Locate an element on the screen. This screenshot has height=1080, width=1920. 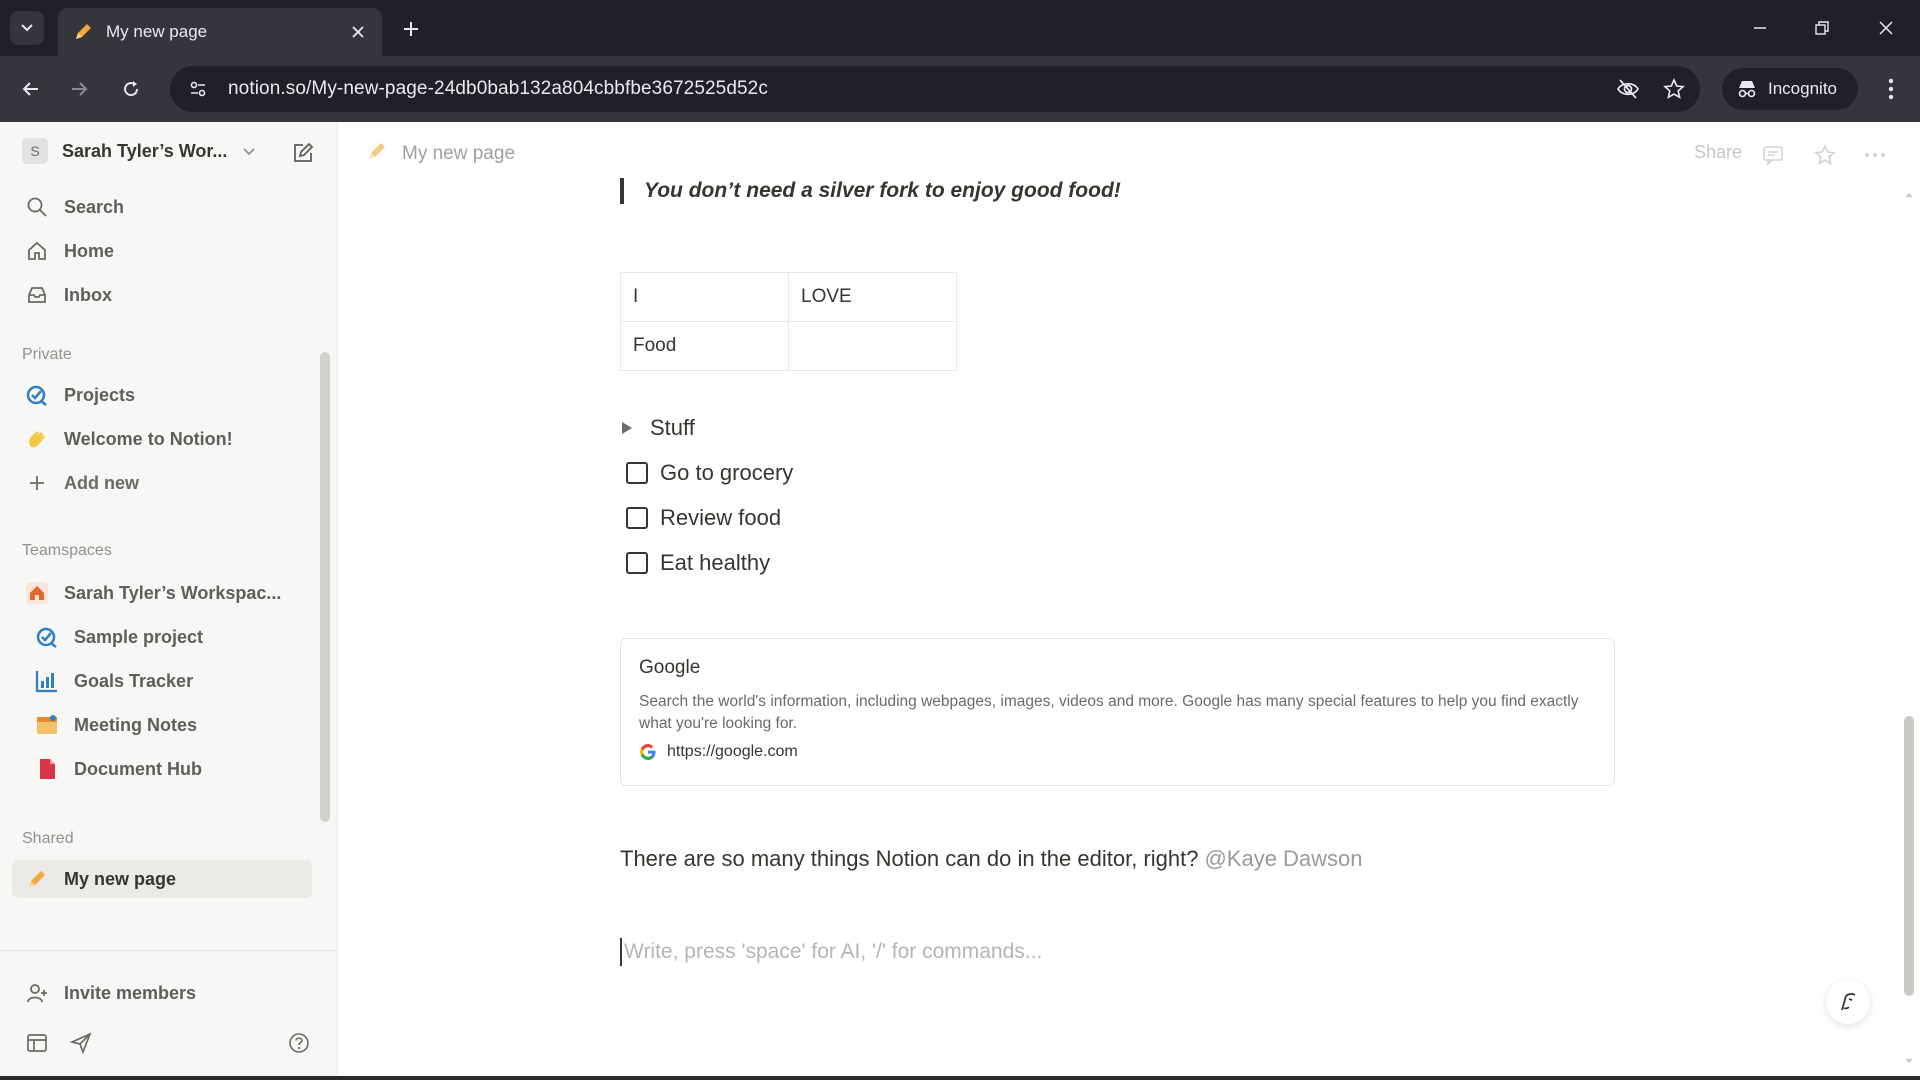
sidebar-item-sample-project: Sample project is located at coordinates (167, 637).